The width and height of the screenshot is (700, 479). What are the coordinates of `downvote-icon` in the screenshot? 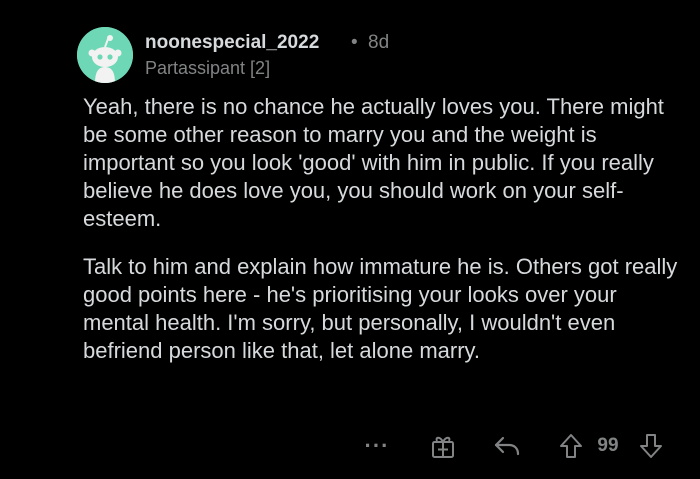 It's located at (651, 446).